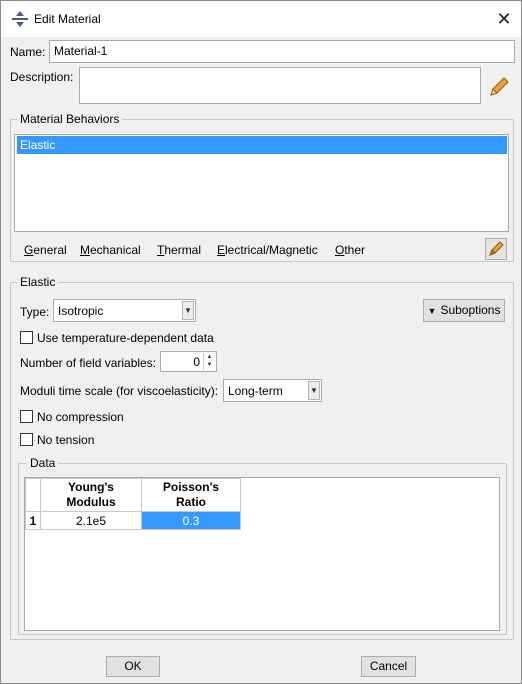  I want to click on pencil-icon, so click(499, 87).